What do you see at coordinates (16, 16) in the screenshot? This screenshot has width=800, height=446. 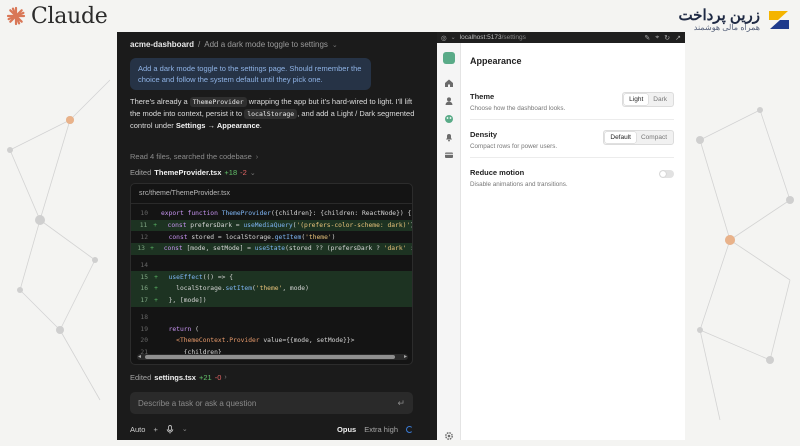 I see `claude-sunburst-icon` at bounding box center [16, 16].